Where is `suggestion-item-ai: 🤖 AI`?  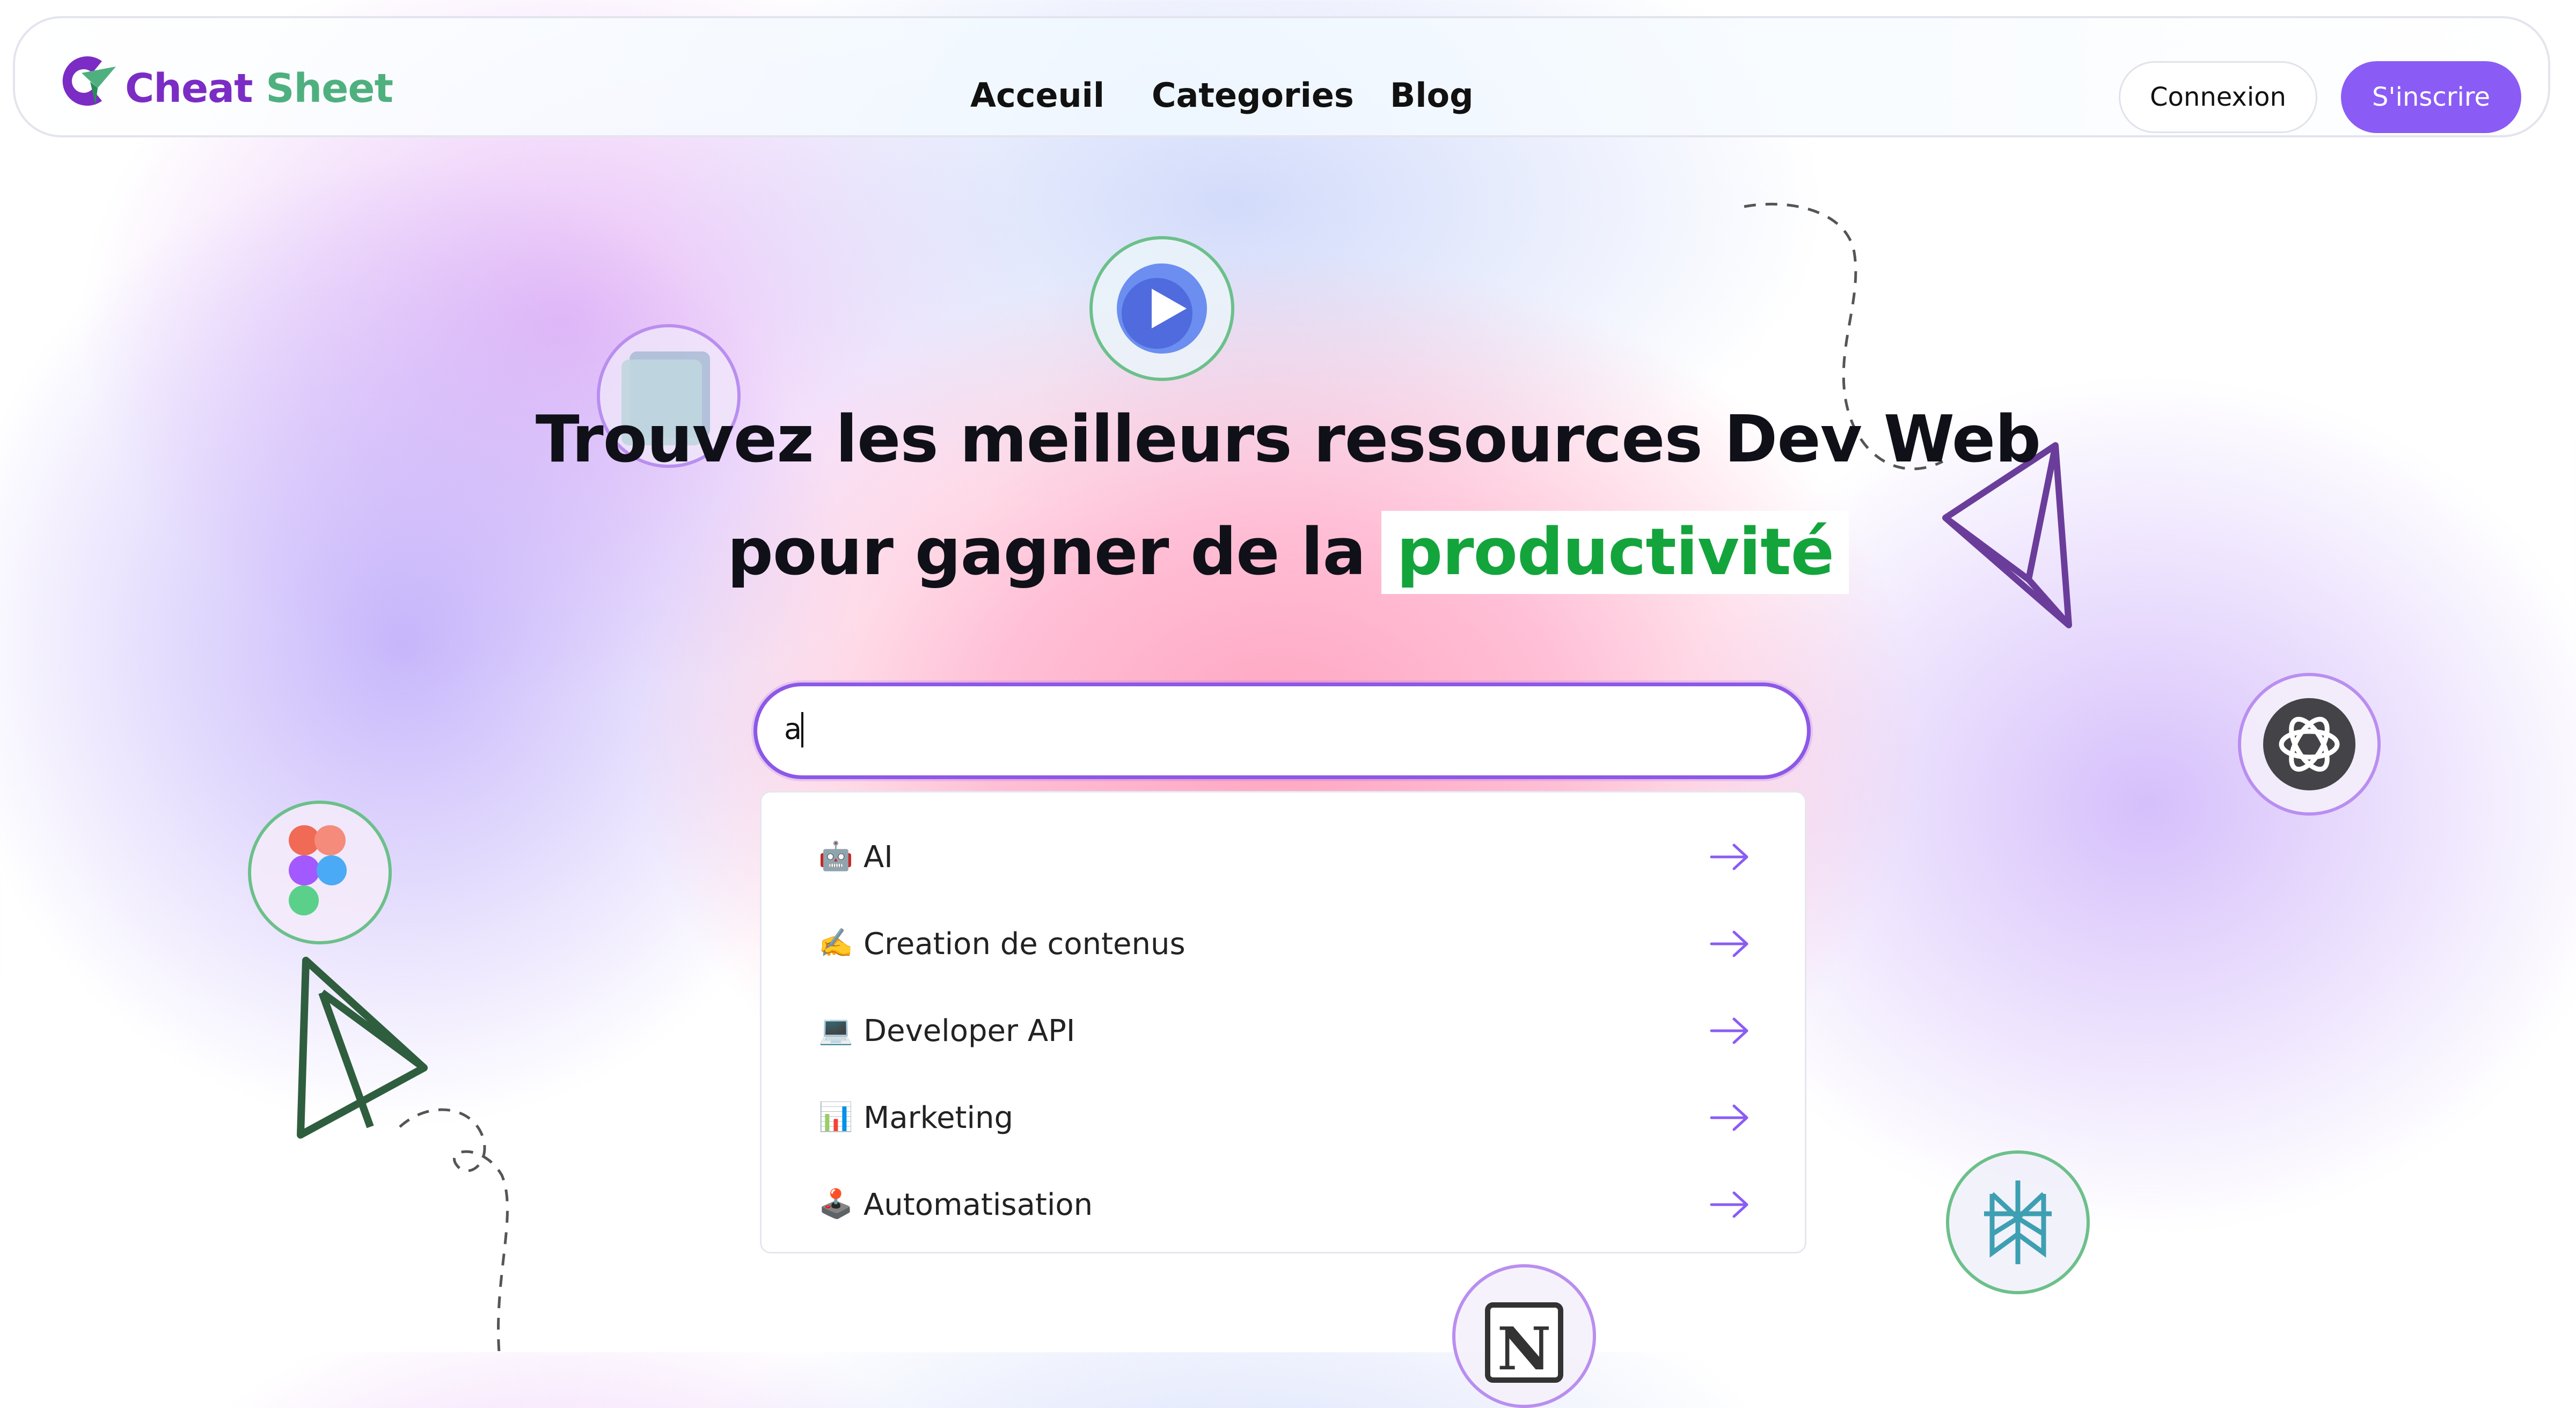
suggestion-item-ai: 🤖 AI is located at coordinates (1283, 856).